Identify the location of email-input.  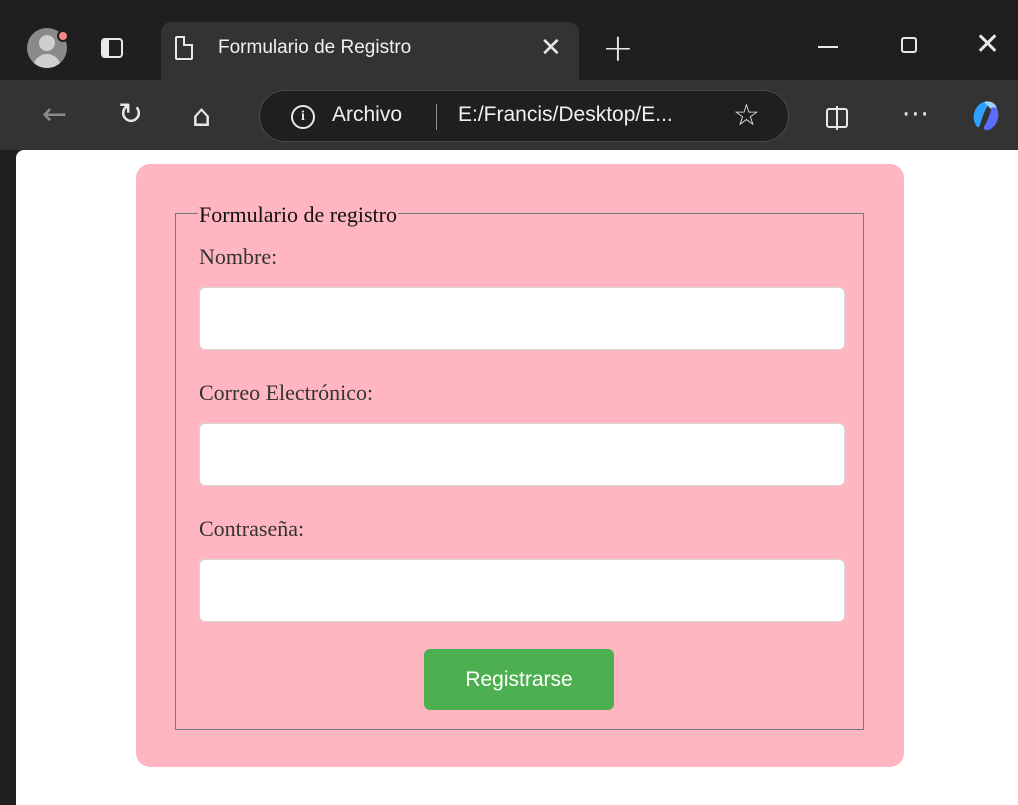
(522, 454).